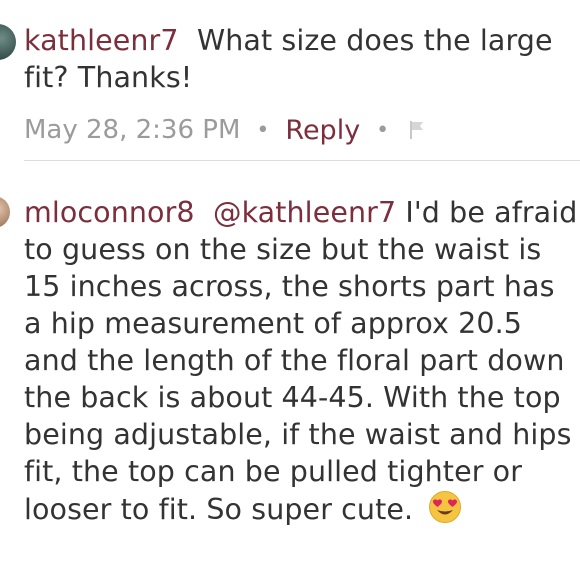  What do you see at coordinates (304, 212) in the screenshot?
I see `mention-link: @kathleenr7` at bounding box center [304, 212].